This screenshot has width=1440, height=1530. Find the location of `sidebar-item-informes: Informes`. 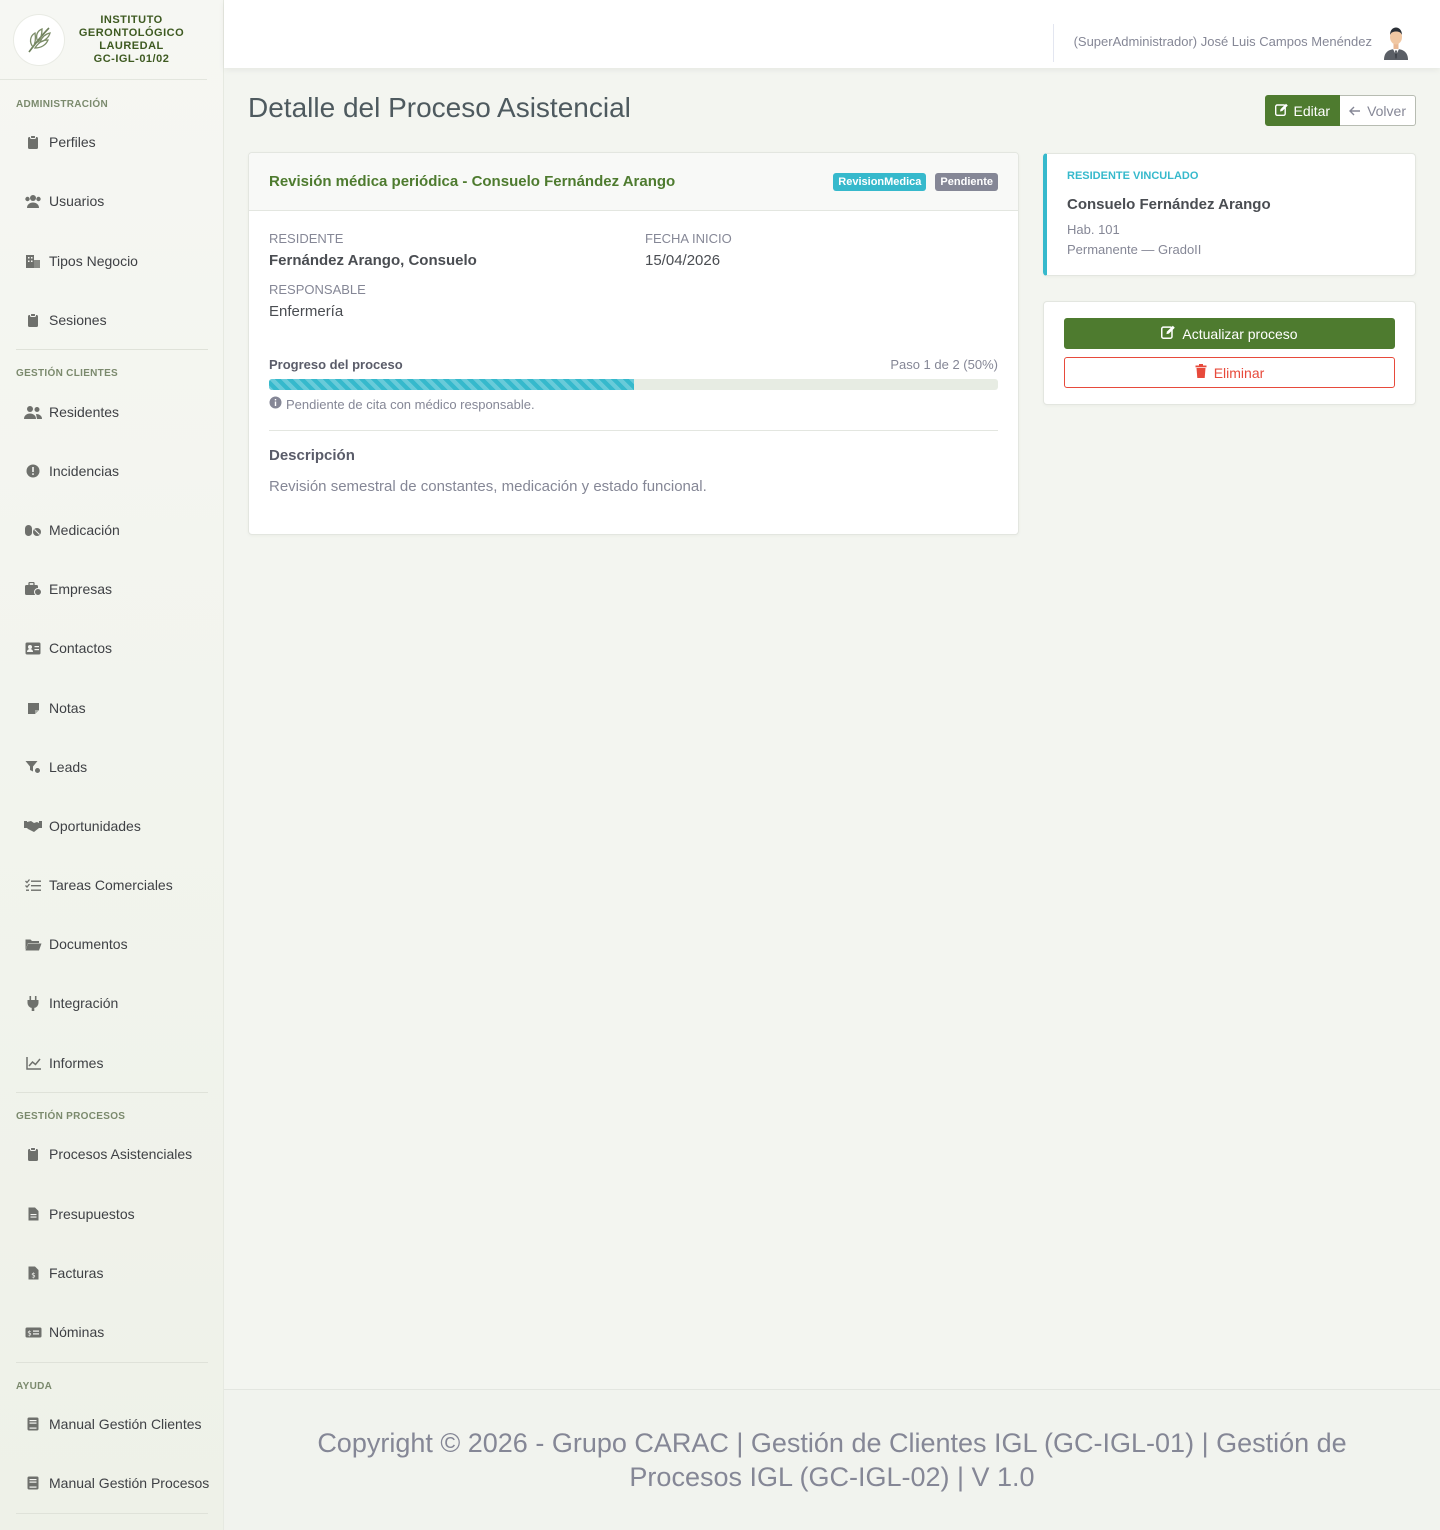

sidebar-item-informes: Informes is located at coordinates (112, 1063).